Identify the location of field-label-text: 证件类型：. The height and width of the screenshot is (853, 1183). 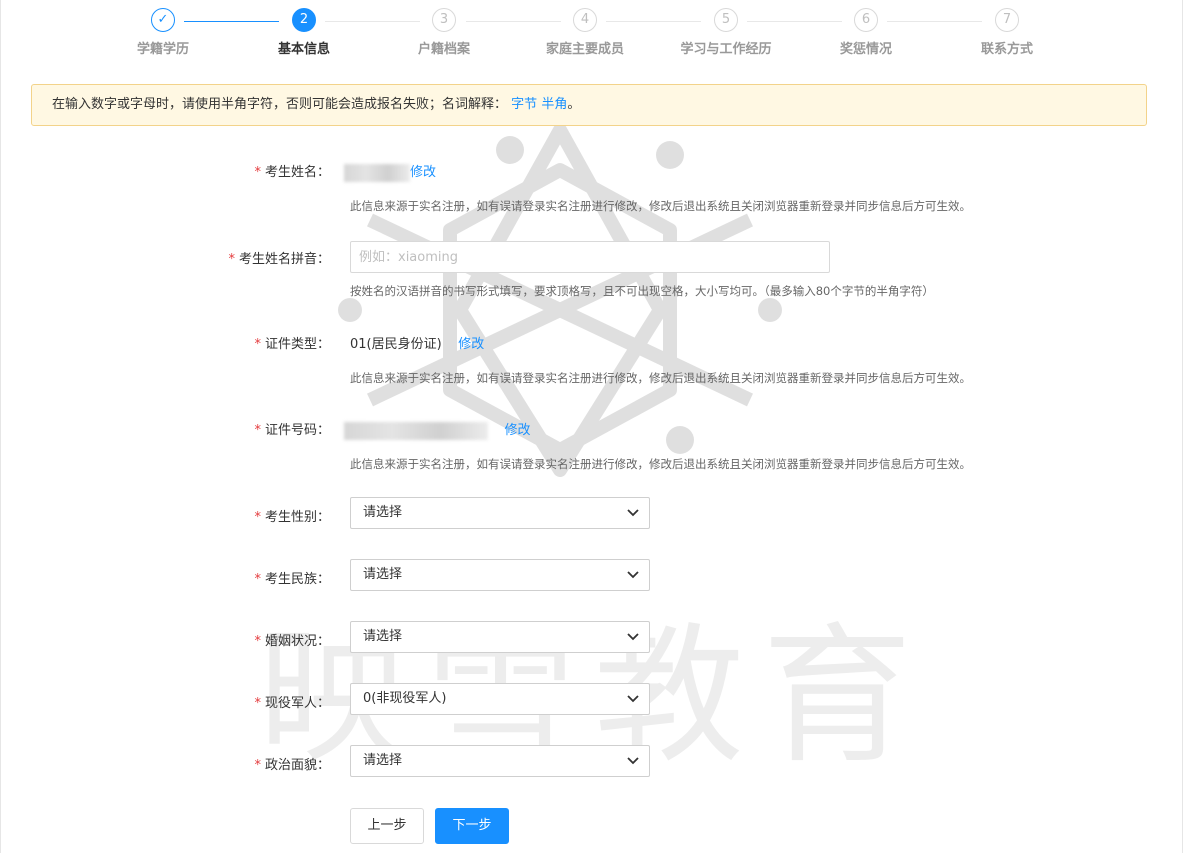
(297, 344).